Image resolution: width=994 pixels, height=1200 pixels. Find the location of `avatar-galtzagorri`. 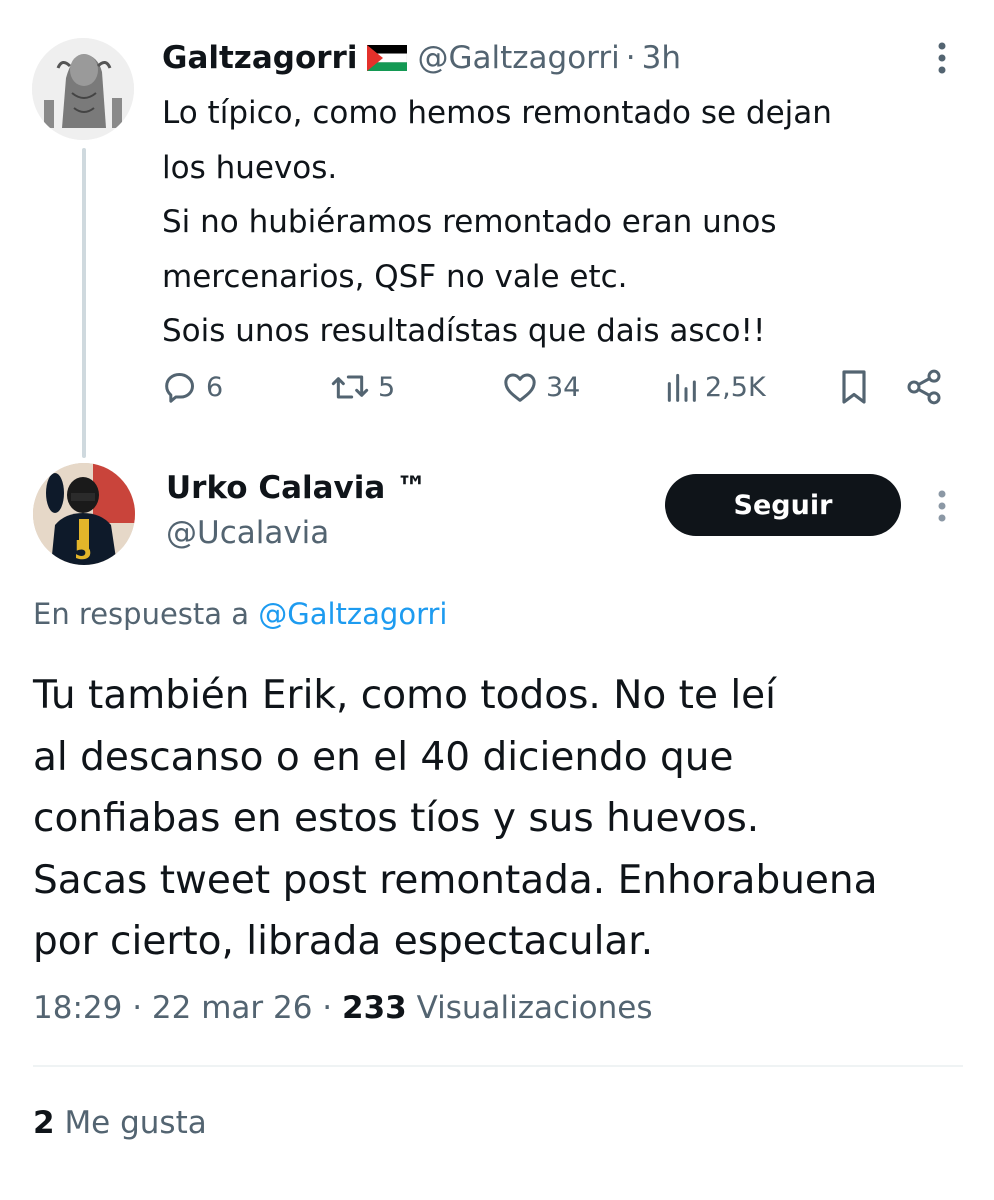

avatar-galtzagorri is located at coordinates (83, 89).